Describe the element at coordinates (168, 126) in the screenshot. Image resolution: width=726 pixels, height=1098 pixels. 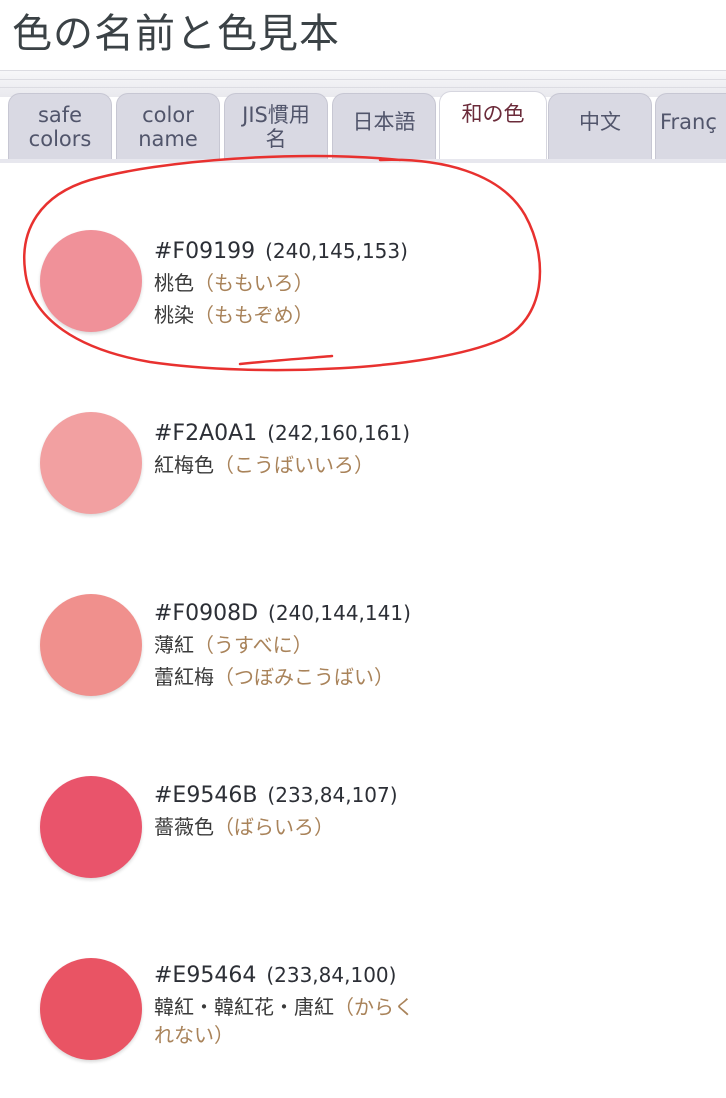
I see `tab-color-name: color name` at that location.